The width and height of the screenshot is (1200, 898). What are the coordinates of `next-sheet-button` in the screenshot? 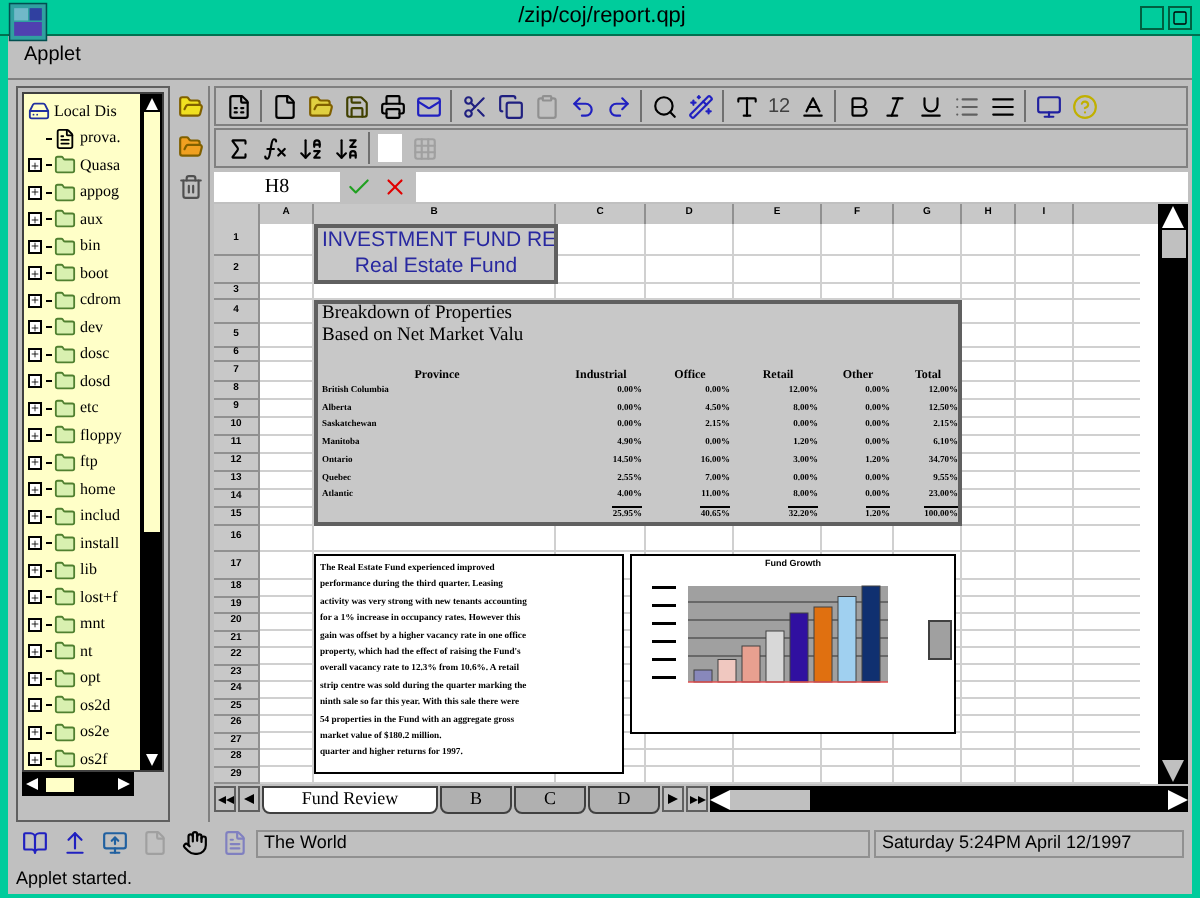 It's located at (673, 799).